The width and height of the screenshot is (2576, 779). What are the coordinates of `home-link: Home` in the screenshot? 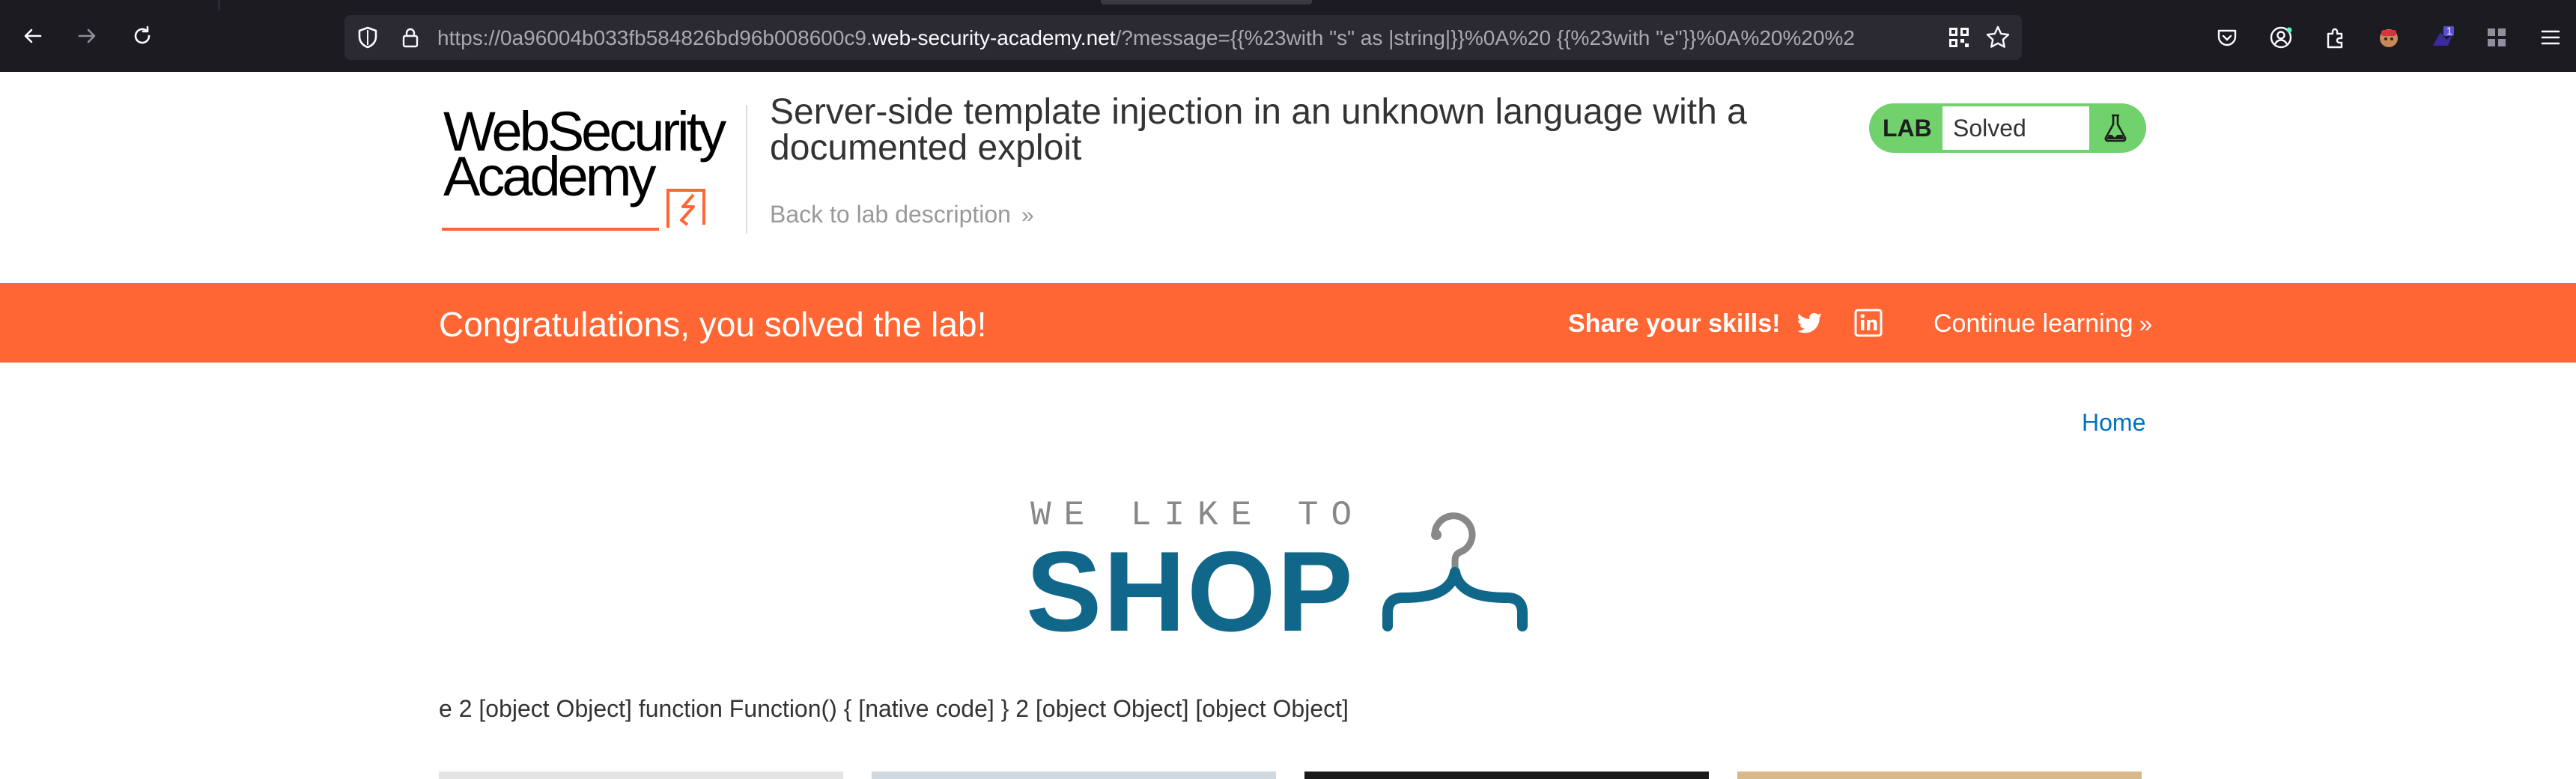 It's located at (2113, 422).